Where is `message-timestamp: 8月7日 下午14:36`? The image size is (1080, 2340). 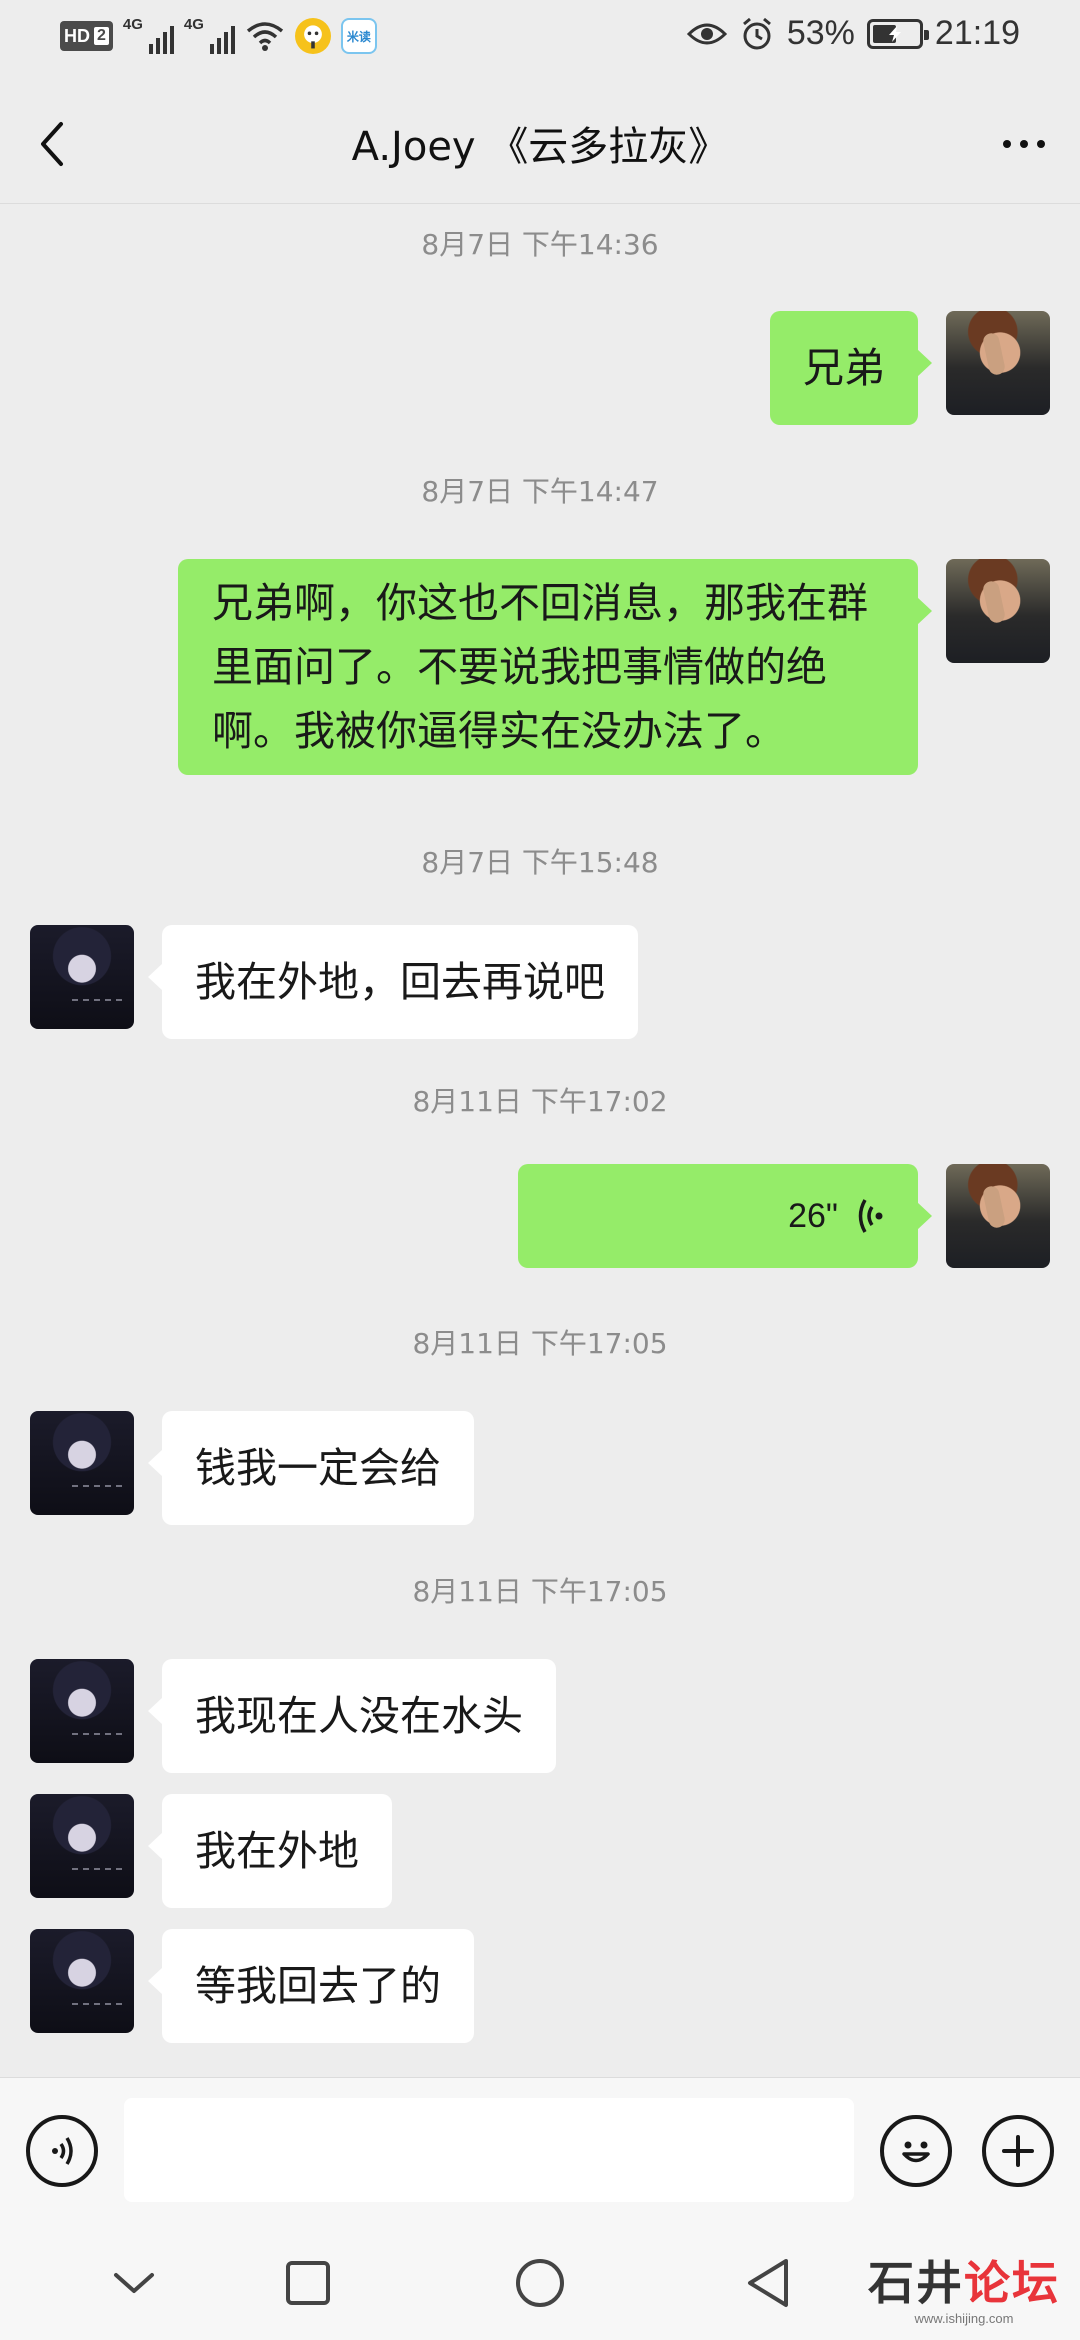
message-timestamp: 8月7日 下午14:36 is located at coordinates (540, 244).